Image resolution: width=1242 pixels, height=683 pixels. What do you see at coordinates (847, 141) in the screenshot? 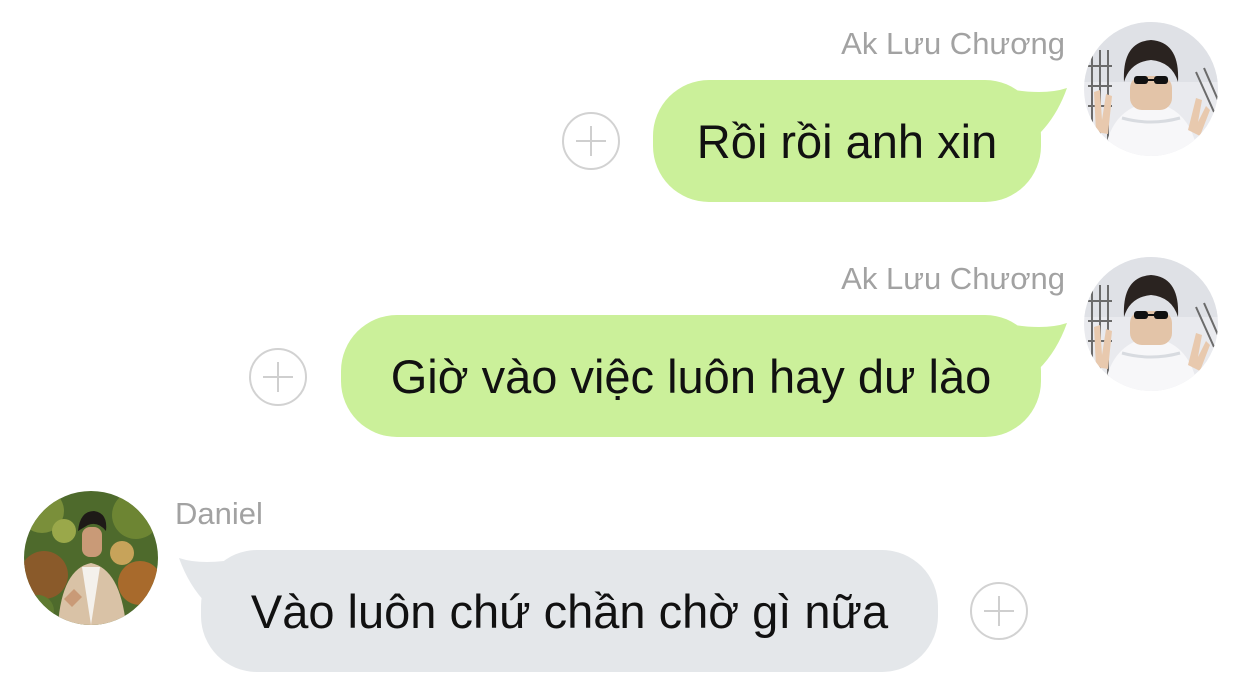
I see `message-bubble: Rồi rồi anh xin` at bounding box center [847, 141].